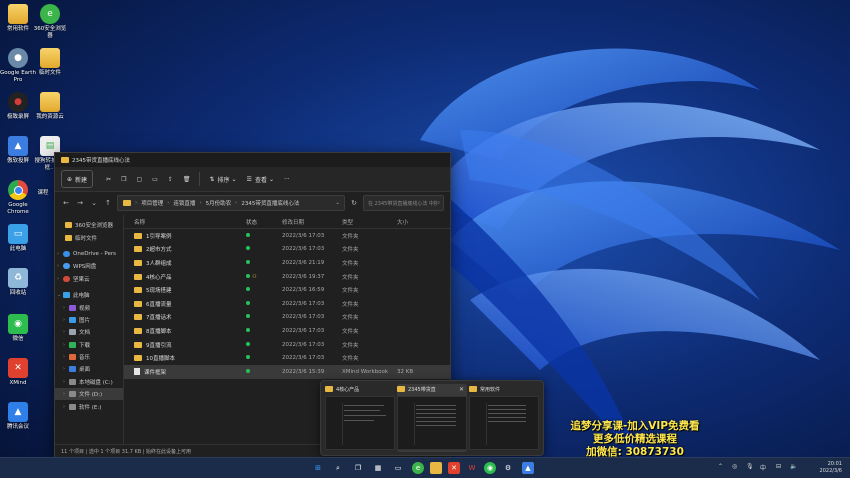 The width and height of the screenshot is (850, 478). I want to click on close-icon: ✕, so click(463, 389).